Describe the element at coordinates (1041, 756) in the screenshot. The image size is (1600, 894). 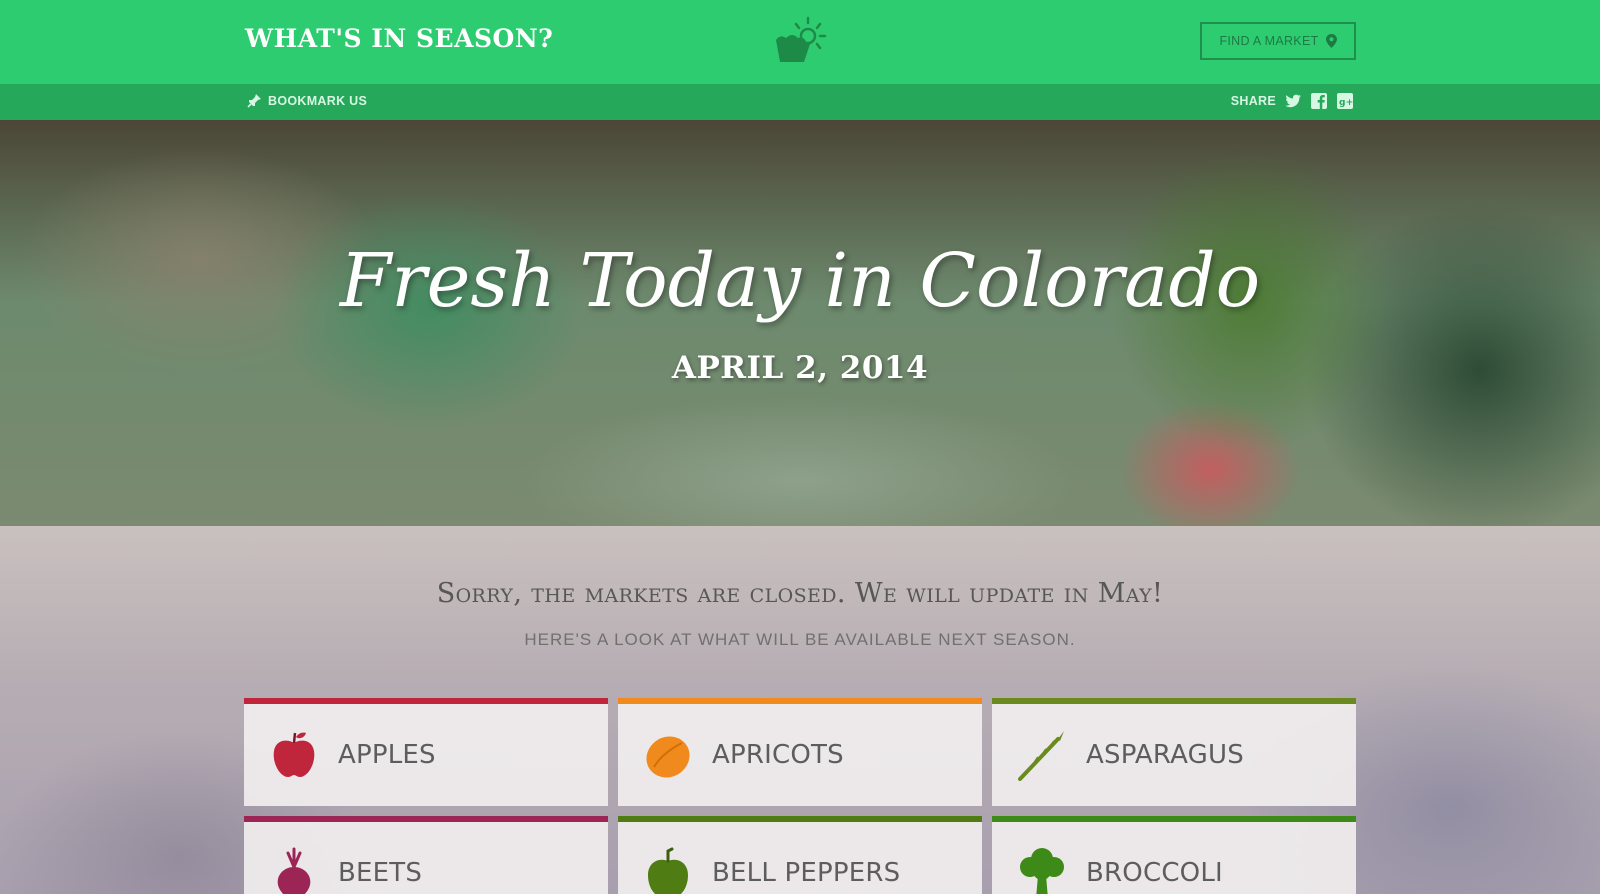
I see `asparagus-icon` at that location.